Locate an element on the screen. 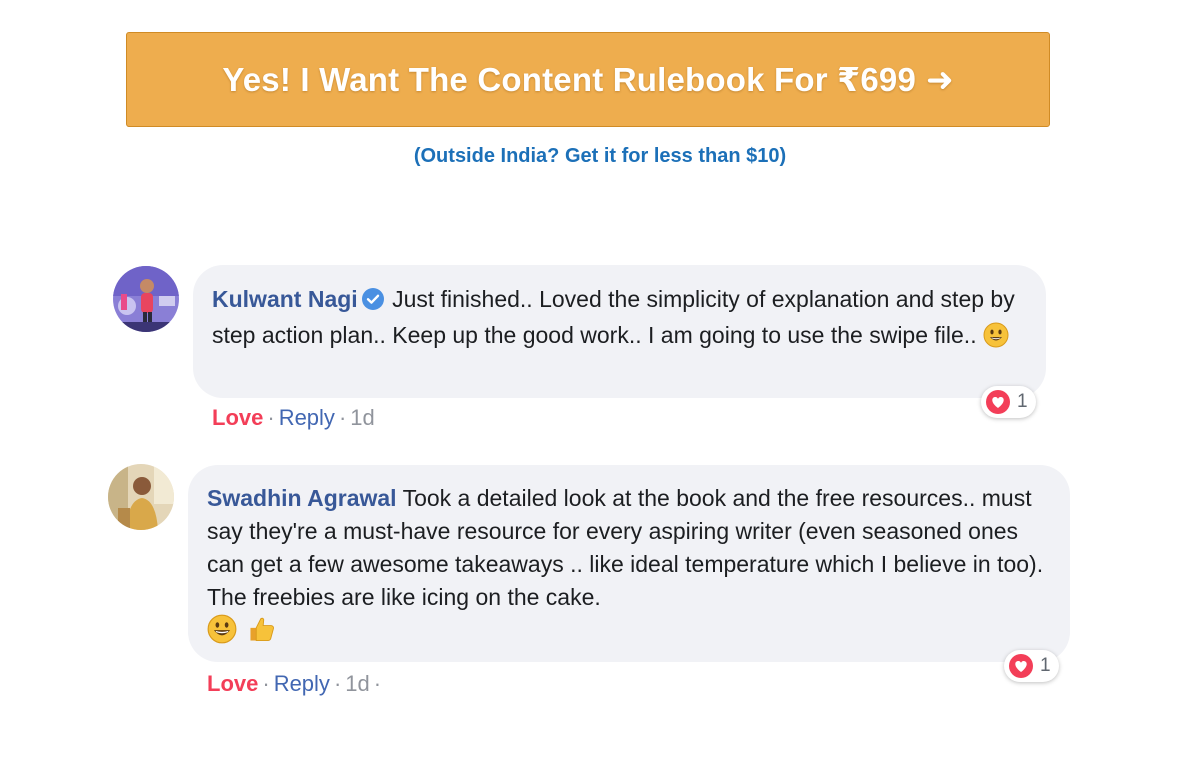  comment-actions: Love · Reply · 1d · is located at coordinates (296, 684).